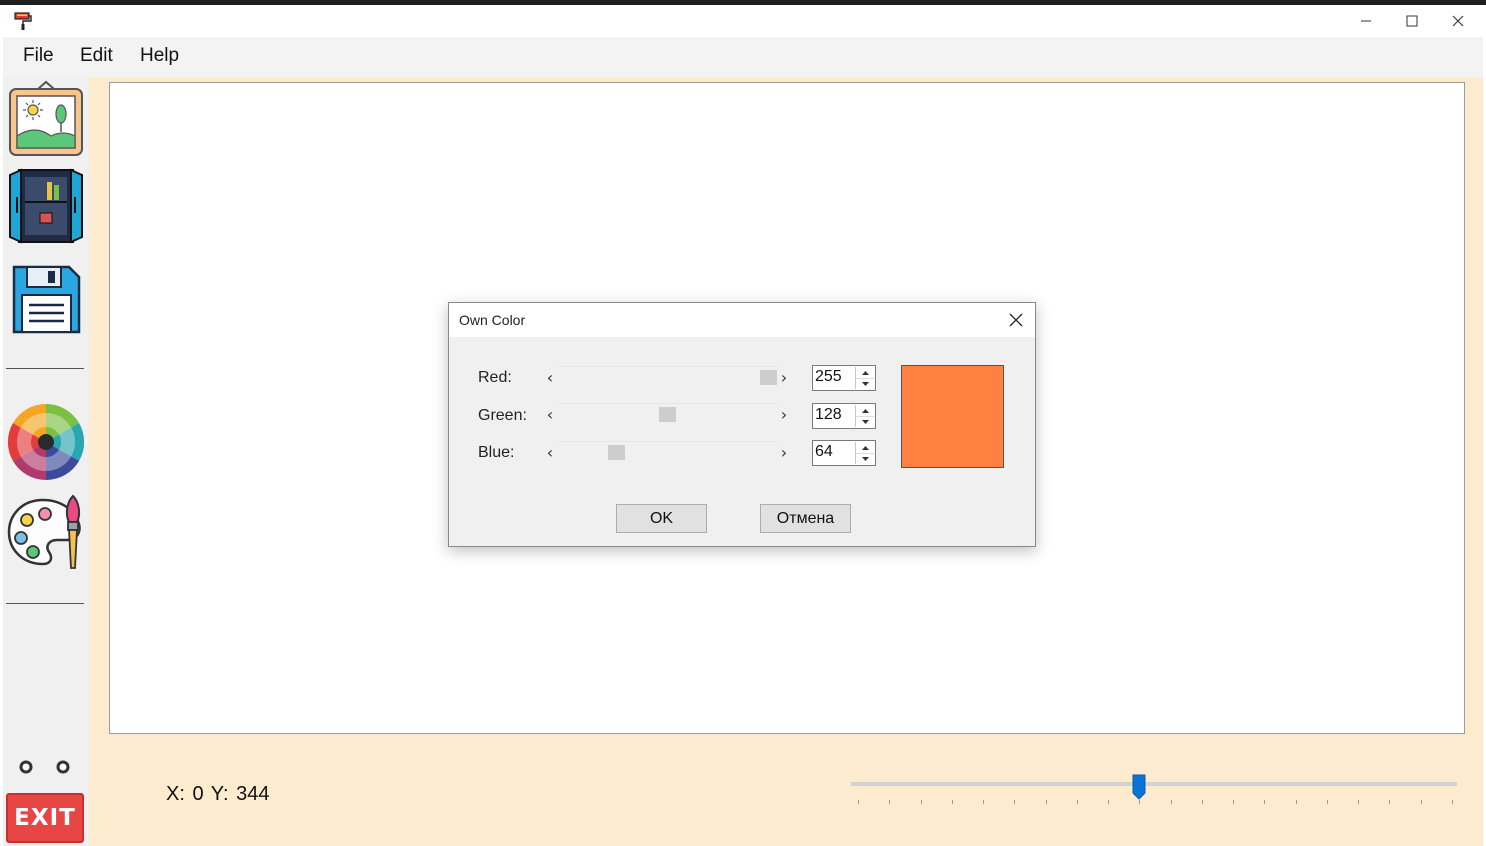  I want to click on close-window-button, so click(1458, 21).